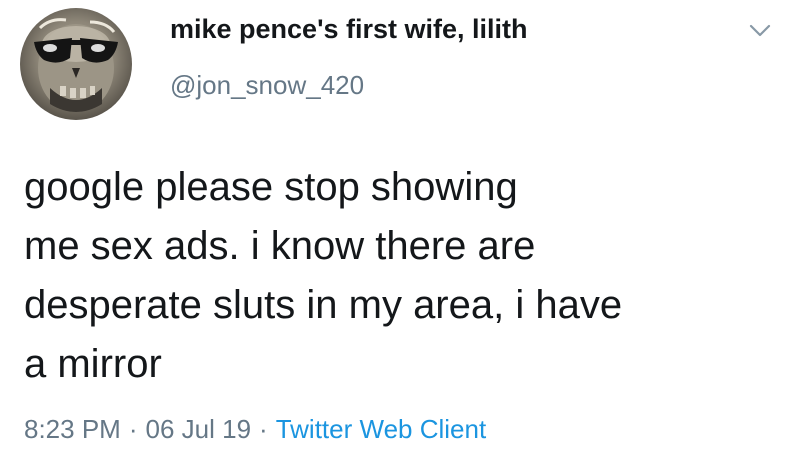  I want to click on tweet-metadata: 8:23 PM · 06 Jul 19 · Twitter Web Client, so click(255, 429).